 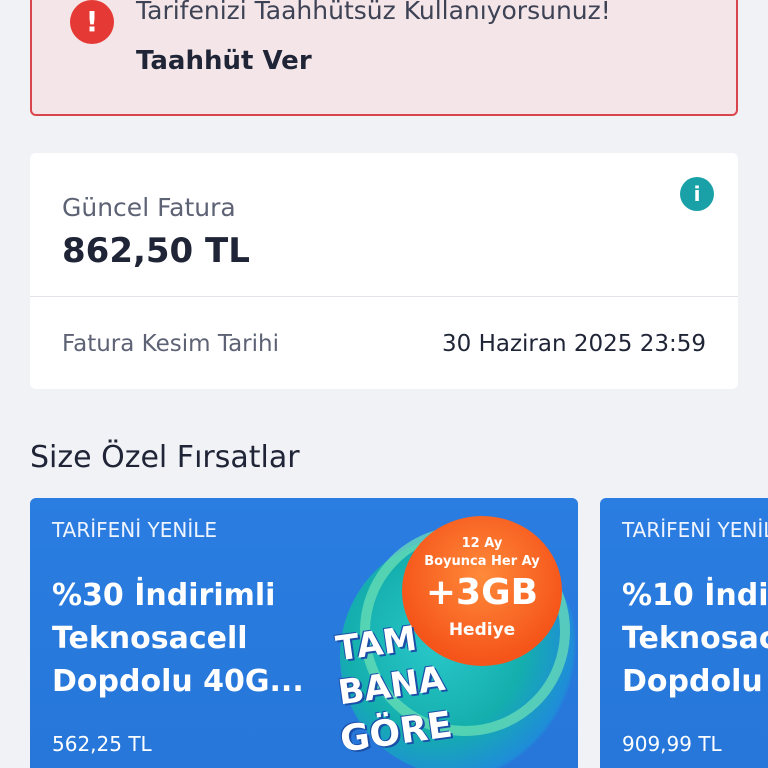 What do you see at coordinates (672, 744) in the screenshot?
I see `offer-price: 909,99 TL` at bounding box center [672, 744].